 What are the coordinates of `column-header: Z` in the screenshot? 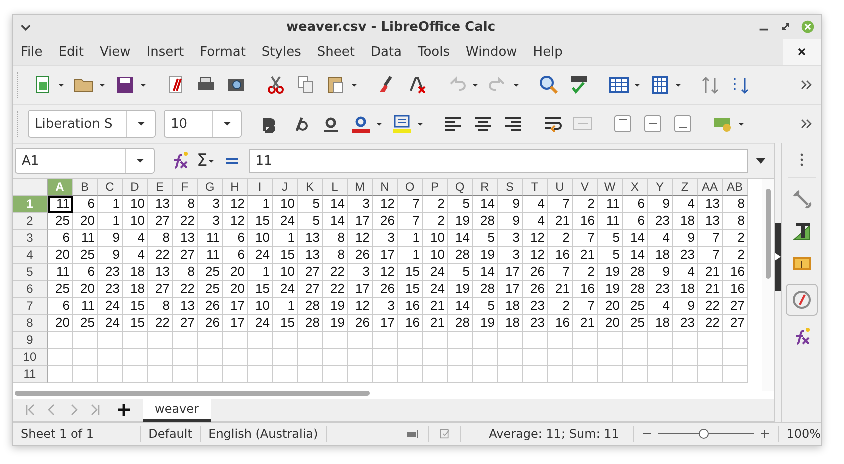 It's located at (685, 187).